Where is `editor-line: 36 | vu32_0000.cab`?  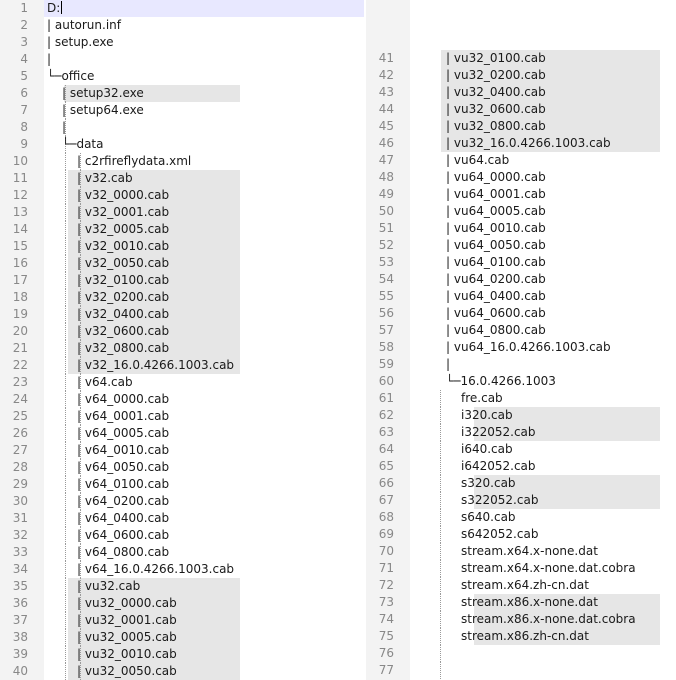
editor-line: 36 | vu32_0000.cab is located at coordinates (183, 603).